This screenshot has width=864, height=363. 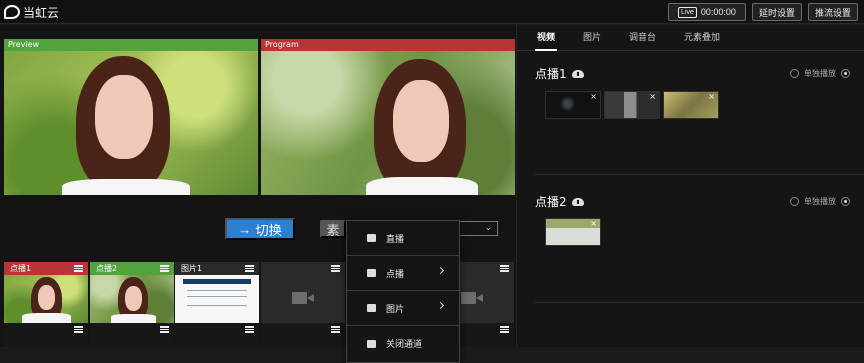 I want to click on partially-hidden-button: 素, so click(x=333, y=229).